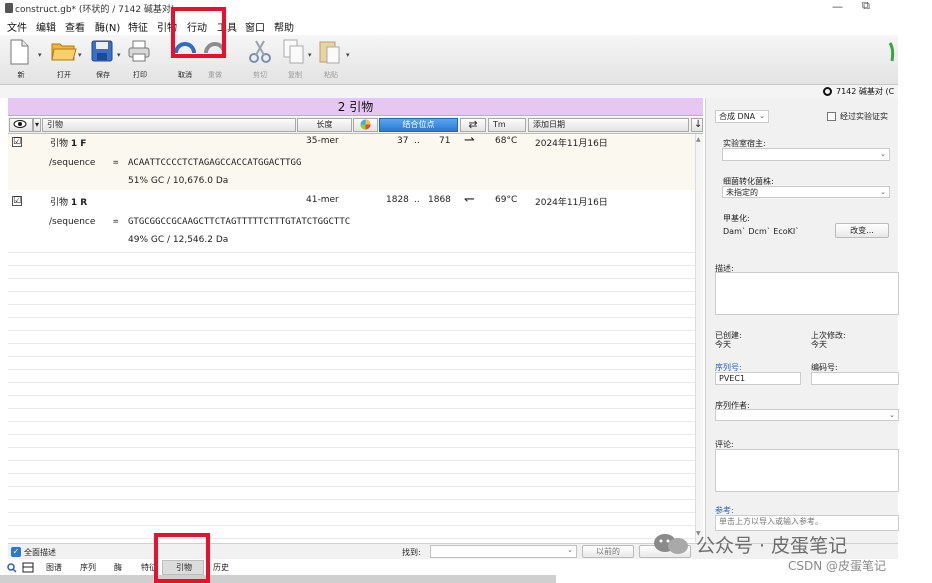  Describe the element at coordinates (698, 139) in the screenshot. I see `scroll-up-icon: ▲` at that location.